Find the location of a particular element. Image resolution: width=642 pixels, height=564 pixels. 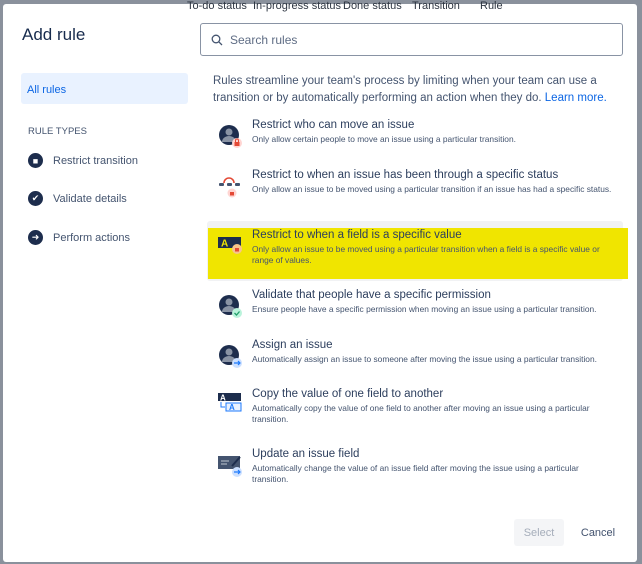

person-lock-icon is located at coordinates (230, 136).